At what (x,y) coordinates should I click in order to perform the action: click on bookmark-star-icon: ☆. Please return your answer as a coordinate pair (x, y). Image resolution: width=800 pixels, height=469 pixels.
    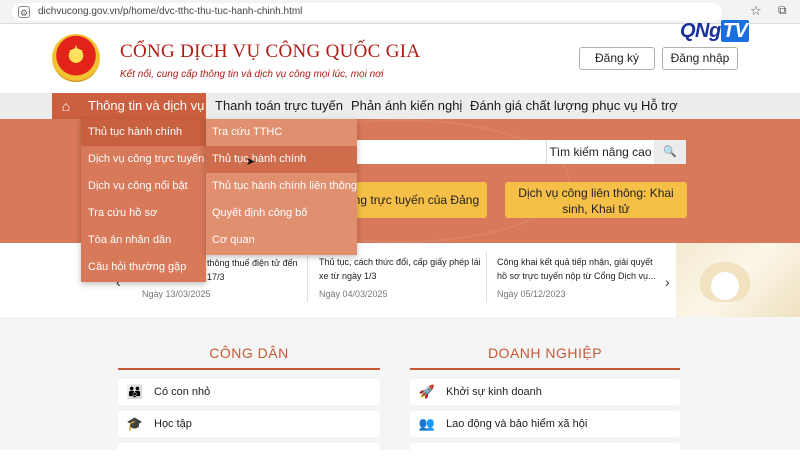
    Looking at the image, I should click on (756, 11).